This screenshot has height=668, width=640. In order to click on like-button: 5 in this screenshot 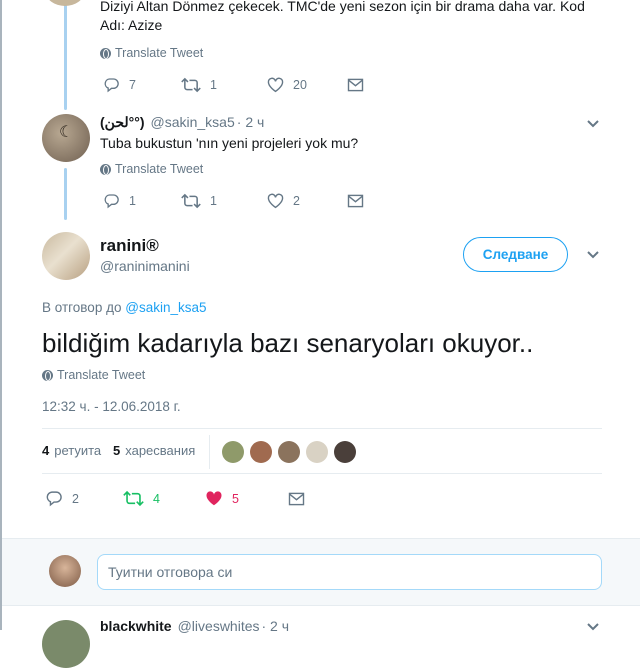, I will do `click(246, 498)`.